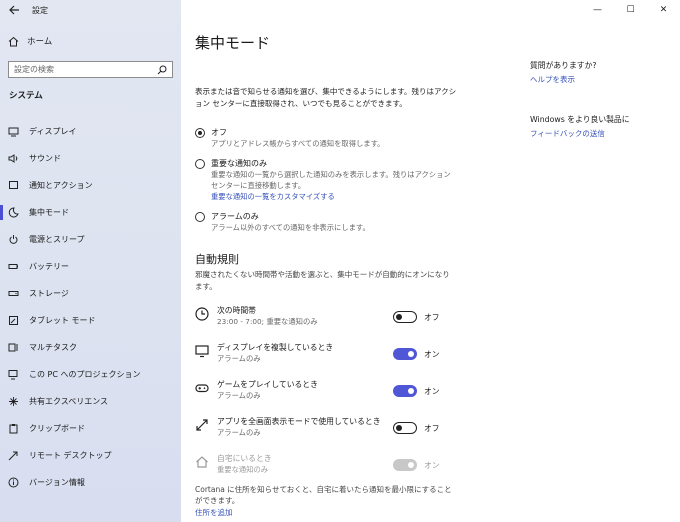 The image size is (680, 522). I want to click on sidebar-item-multitasking: マルチタスク, so click(90, 347).